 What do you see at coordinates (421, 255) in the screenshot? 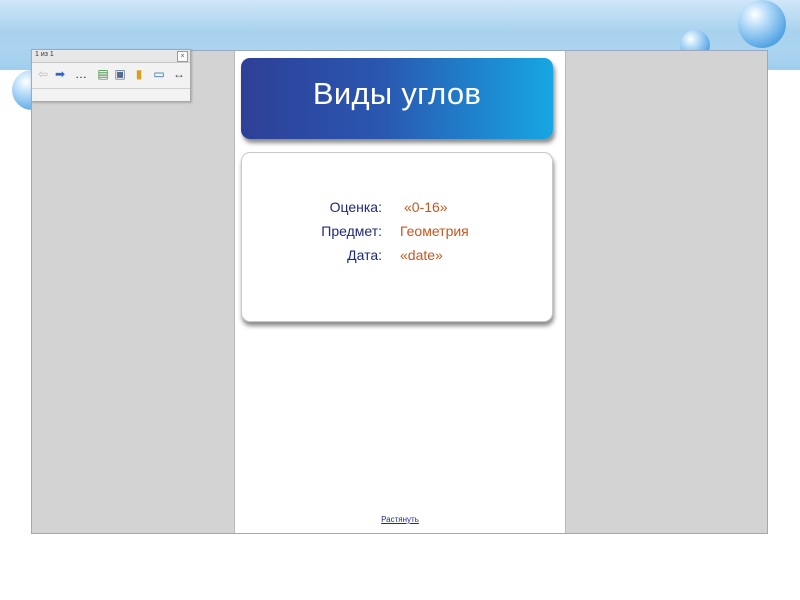
I see `date-value: «date»` at bounding box center [421, 255].